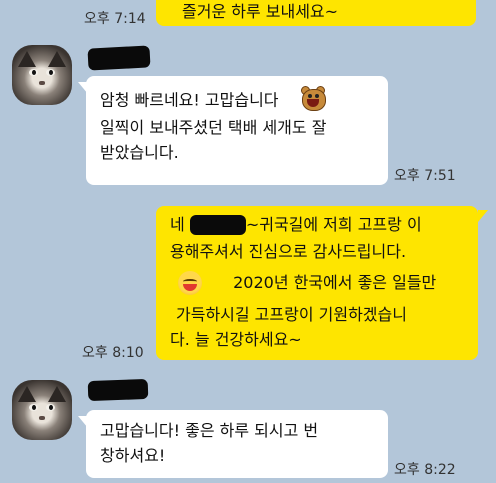 The height and width of the screenshot is (483, 496). Describe the element at coordinates (113, 353) in the screenshot. I see `message-time: 오후 8:10` at that location.